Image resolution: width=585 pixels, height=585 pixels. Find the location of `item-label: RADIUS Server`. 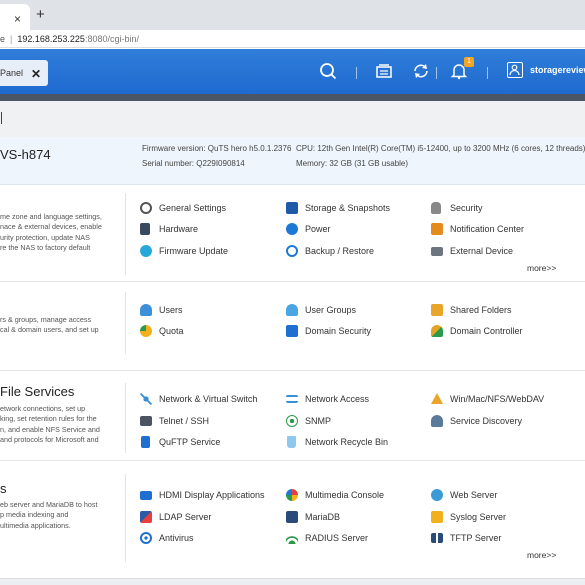

item-label: RADIUS Server is located at coordinates (337, 538).